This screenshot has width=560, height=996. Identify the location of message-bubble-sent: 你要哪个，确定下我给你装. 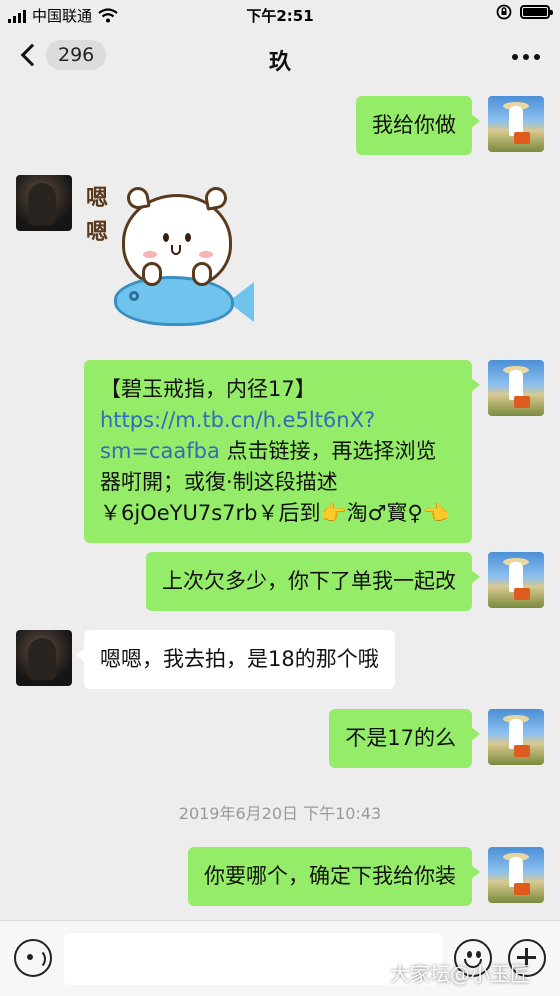
(334, 876).